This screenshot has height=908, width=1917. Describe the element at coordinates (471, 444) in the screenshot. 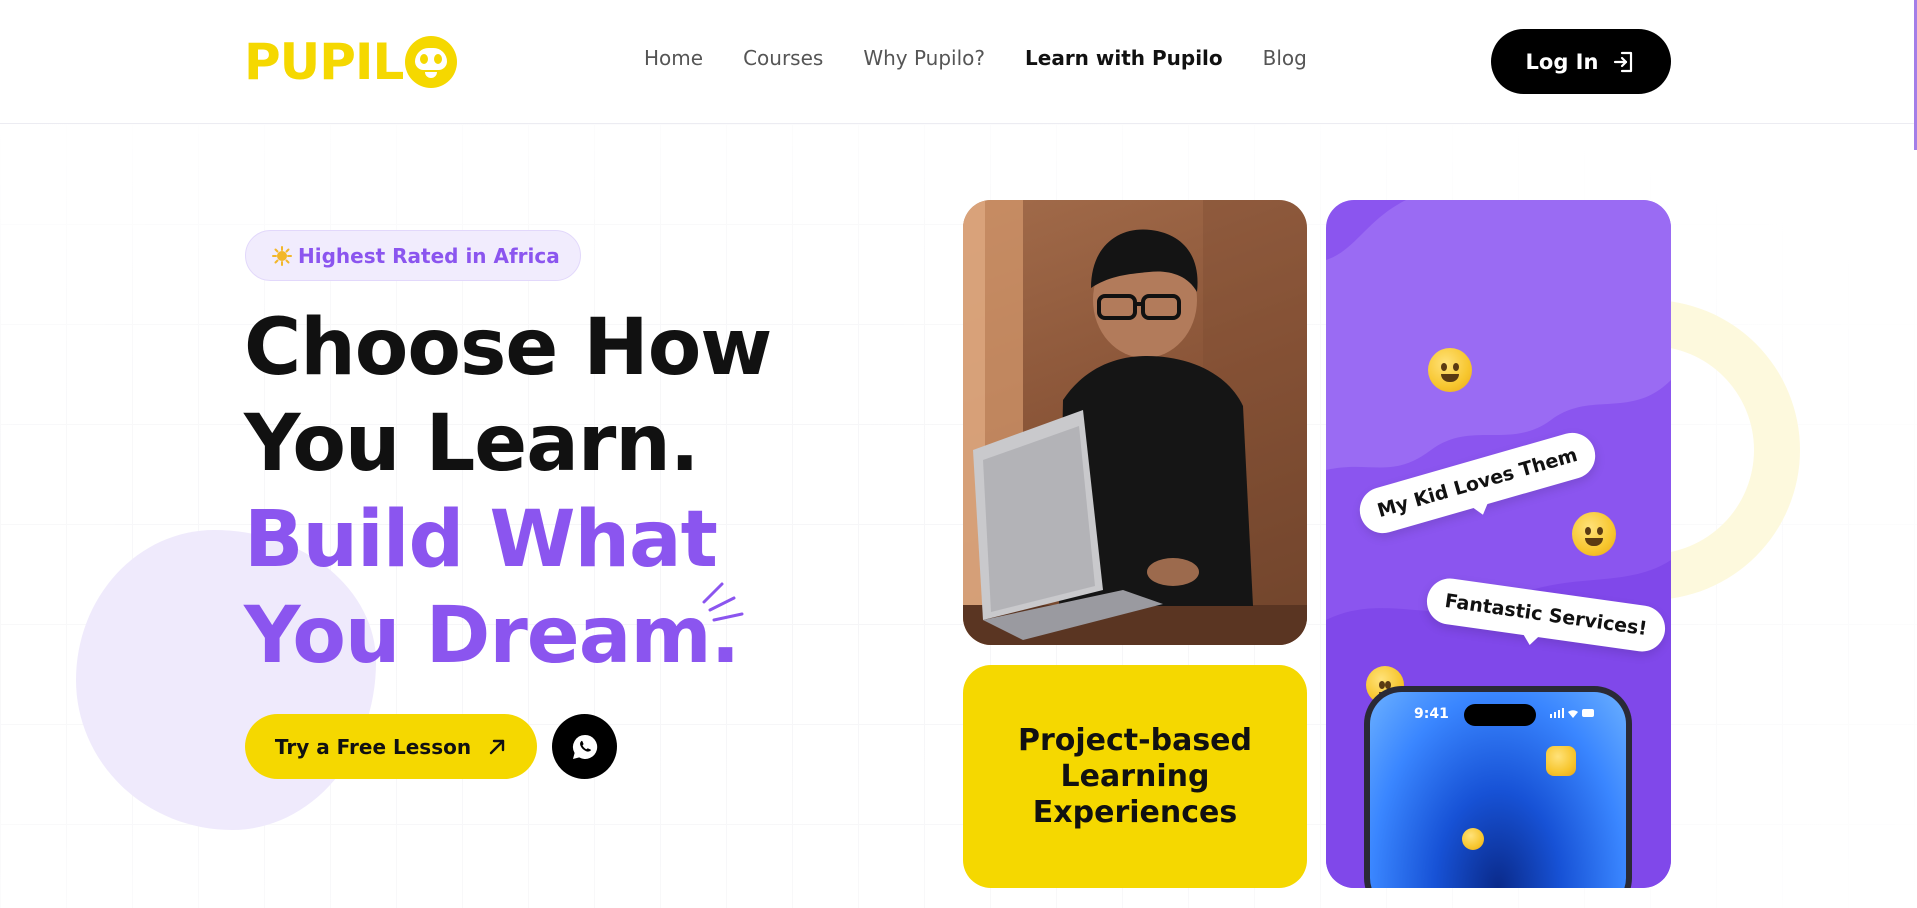

I see `headline-line-2: You Learn.` at that location.